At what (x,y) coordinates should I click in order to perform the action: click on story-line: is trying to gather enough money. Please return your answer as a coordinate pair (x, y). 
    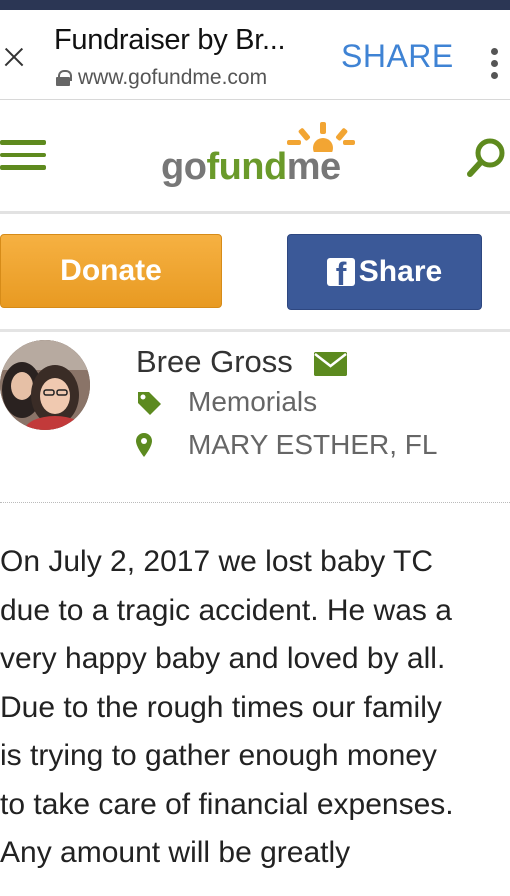
    Looking at the image, I should click on (218, 755).